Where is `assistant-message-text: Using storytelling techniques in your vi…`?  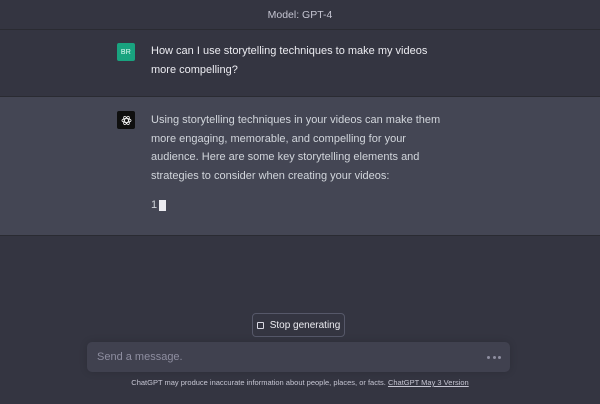 assistant-message-text: Using storytelling techniques in your vi… is located at coordinates (296, 148).